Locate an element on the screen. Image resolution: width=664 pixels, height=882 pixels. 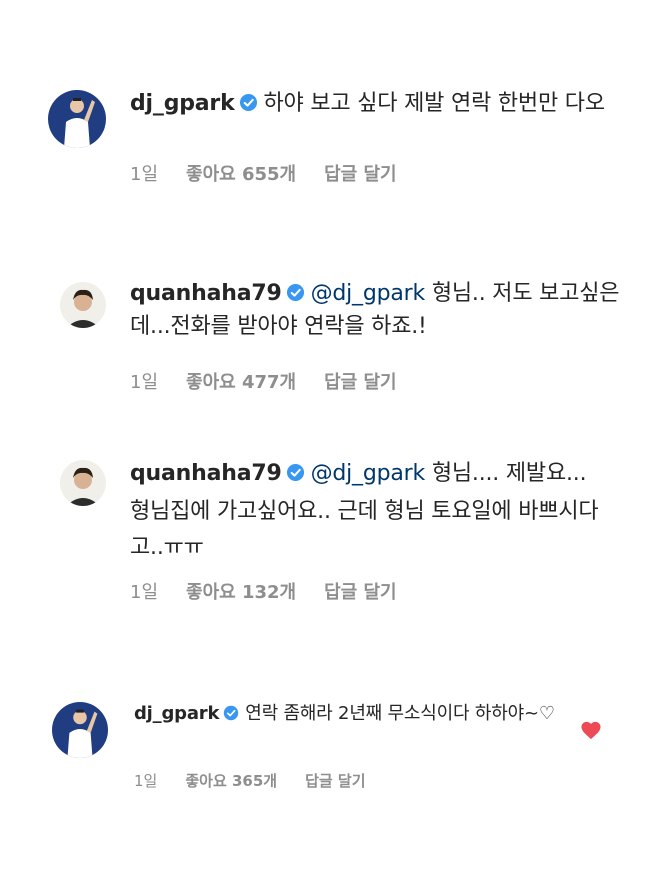
comment-meta: 1일 좋아요 477개 답글 달기 is located at coordinates (277, 381).